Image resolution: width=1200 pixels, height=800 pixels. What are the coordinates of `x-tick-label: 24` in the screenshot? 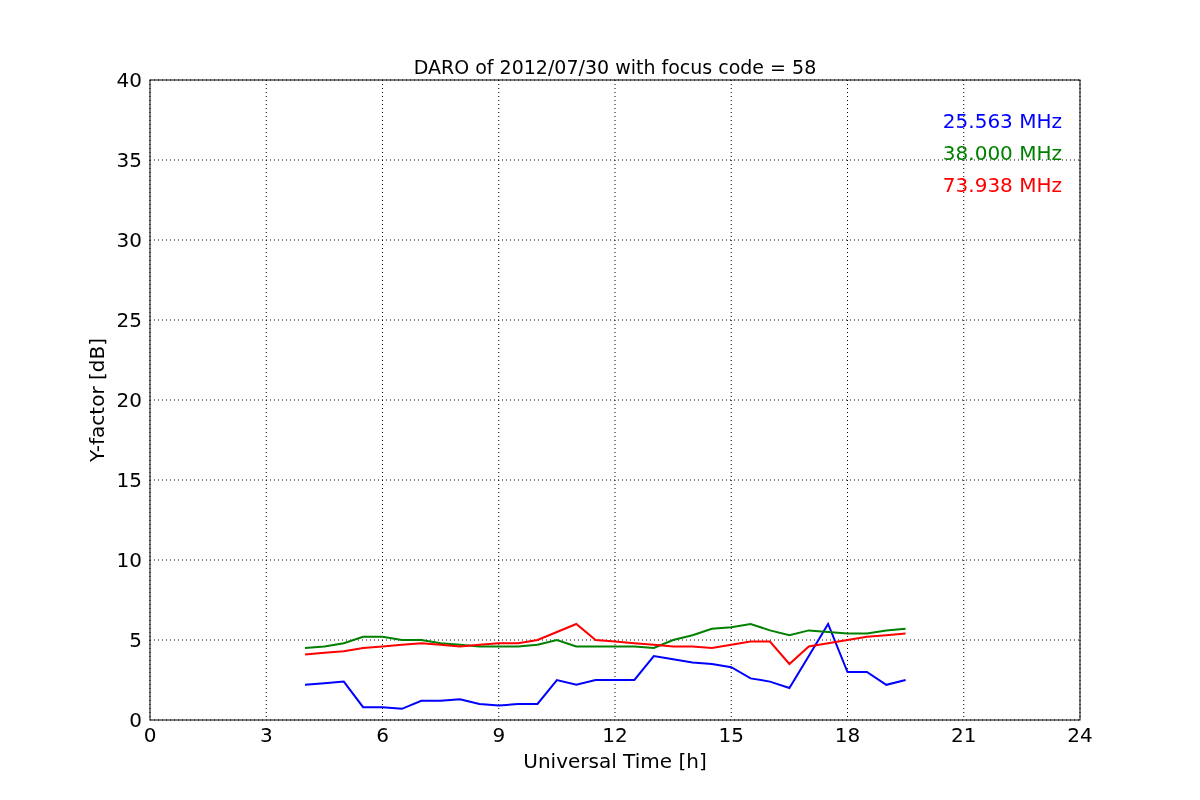 It's located at (1080, 735).